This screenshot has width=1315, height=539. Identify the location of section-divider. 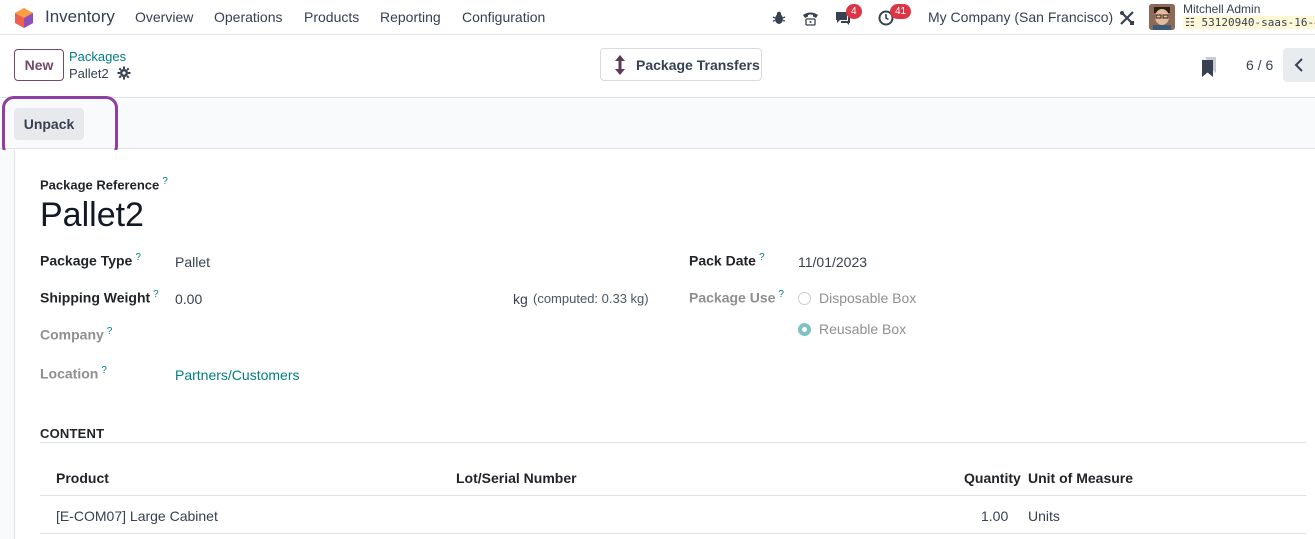
(673, 442).